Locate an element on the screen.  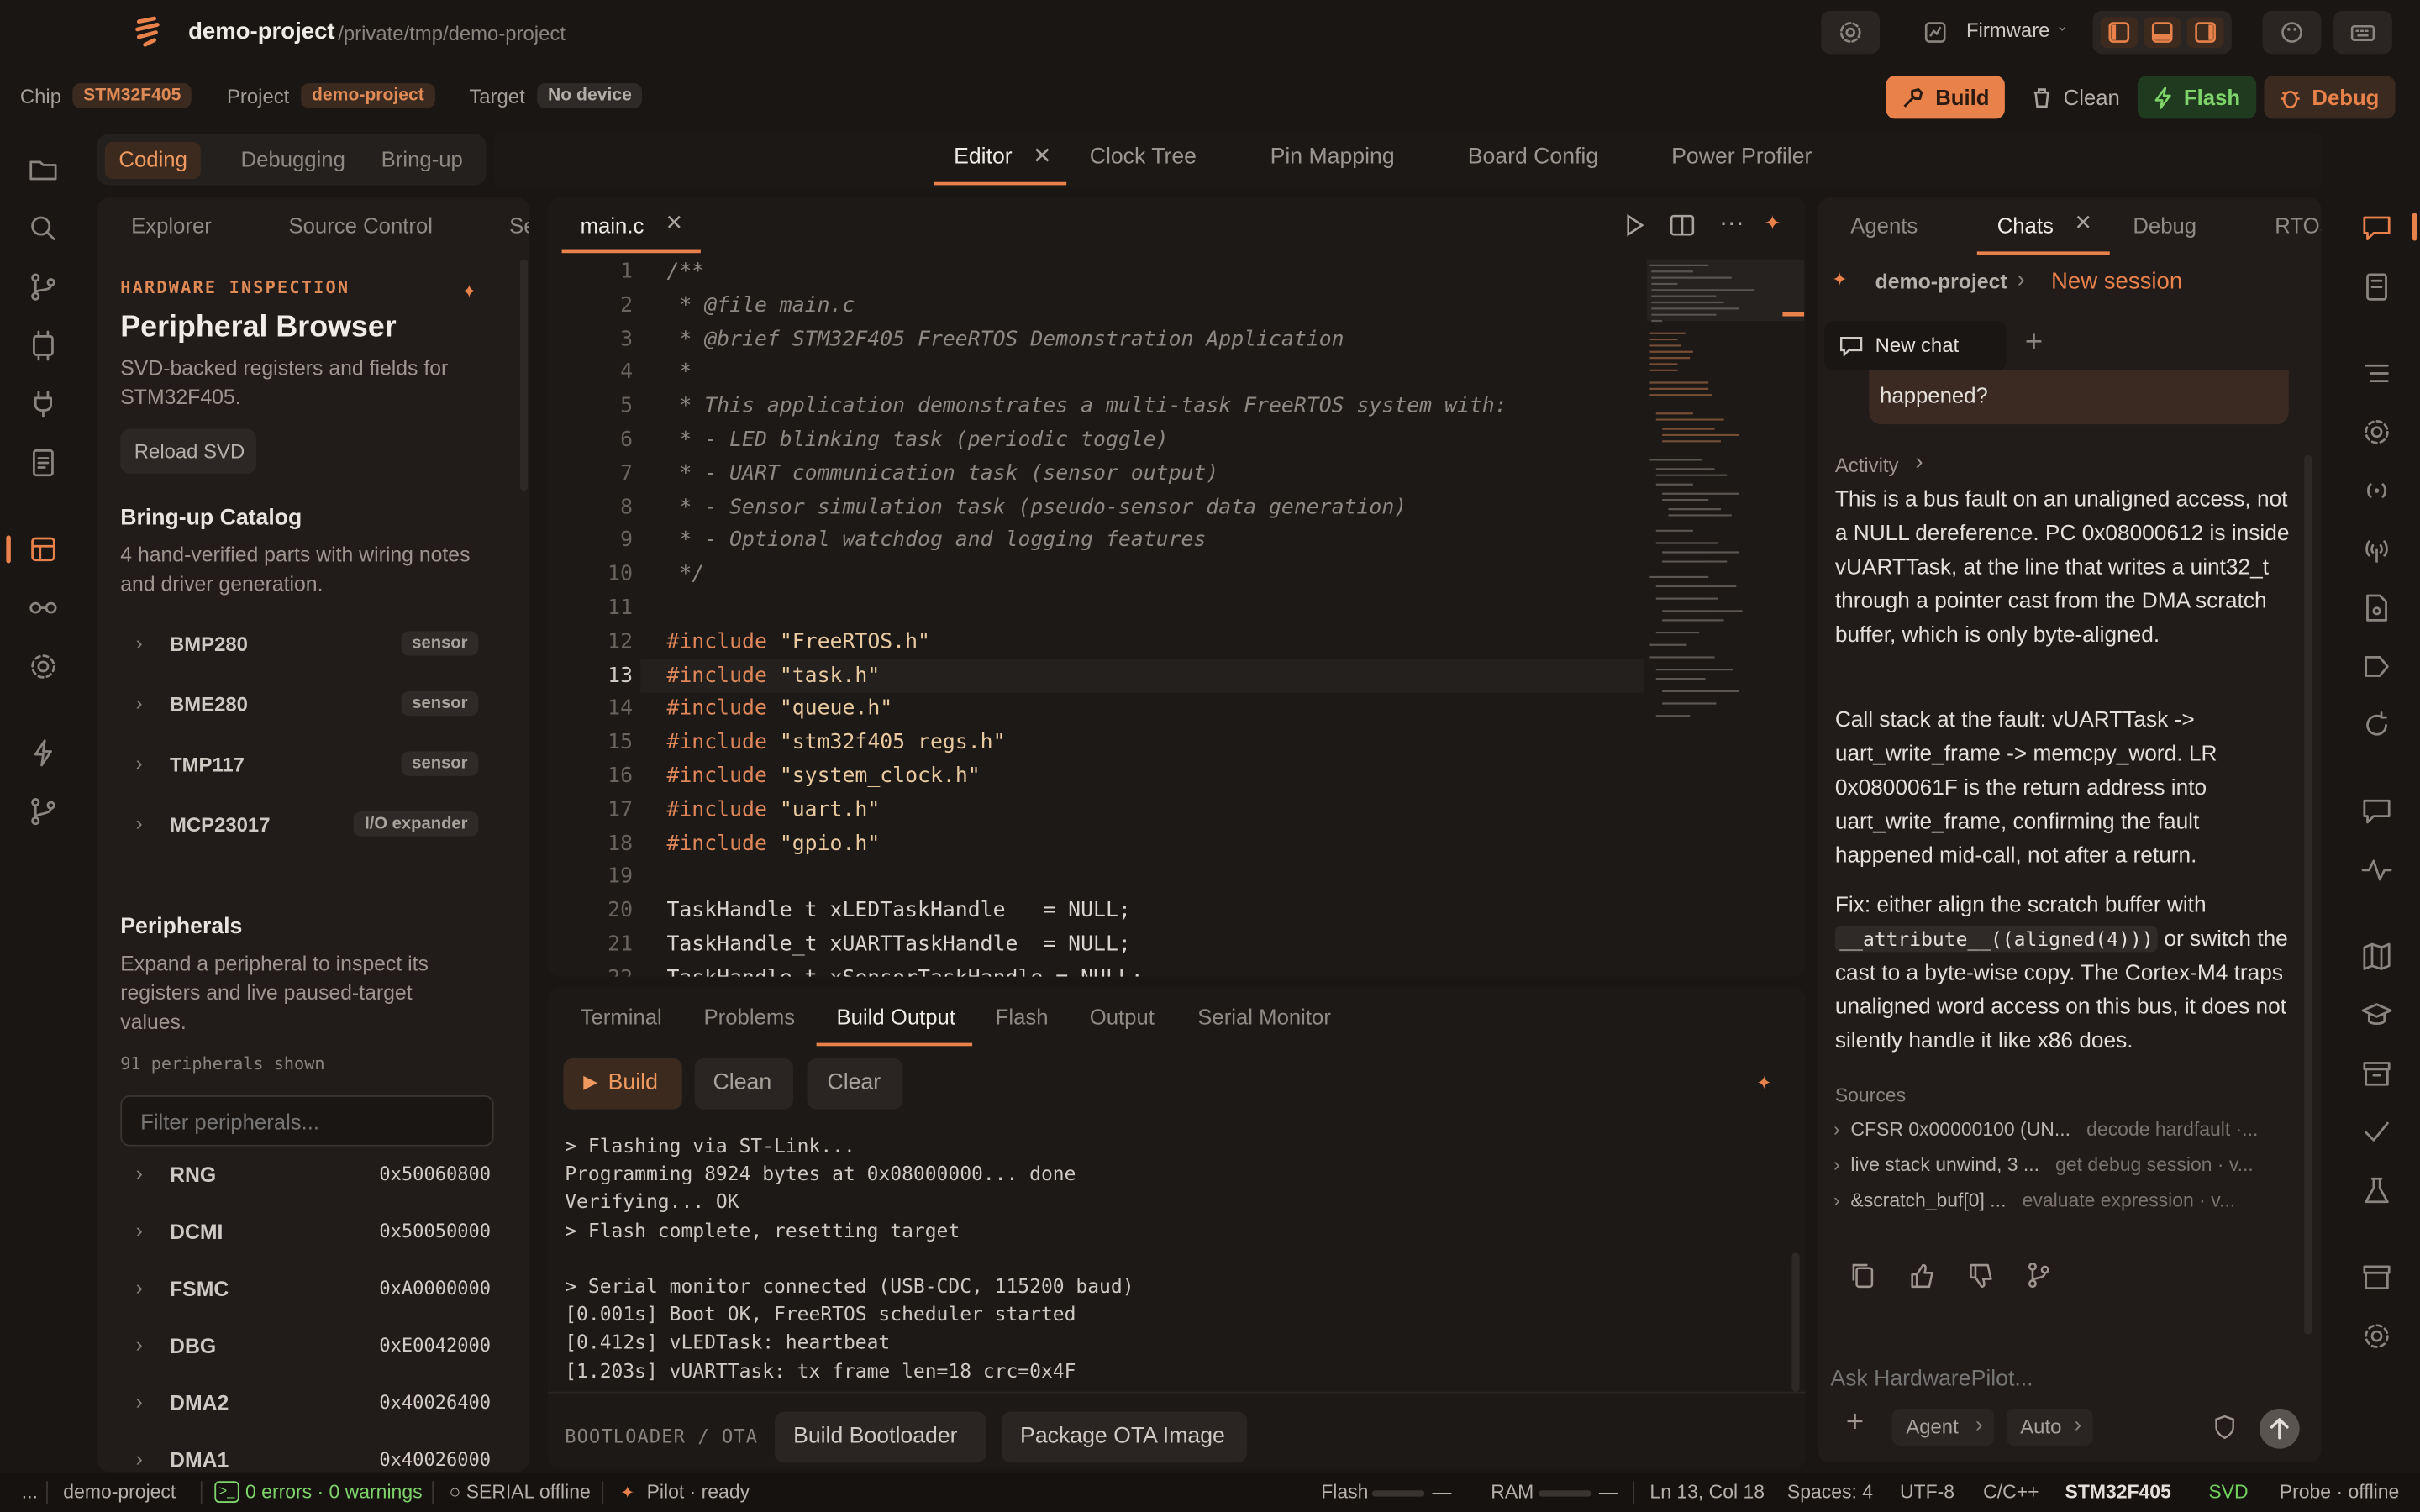
branch-icon is located at coordinates (2039, 1275).